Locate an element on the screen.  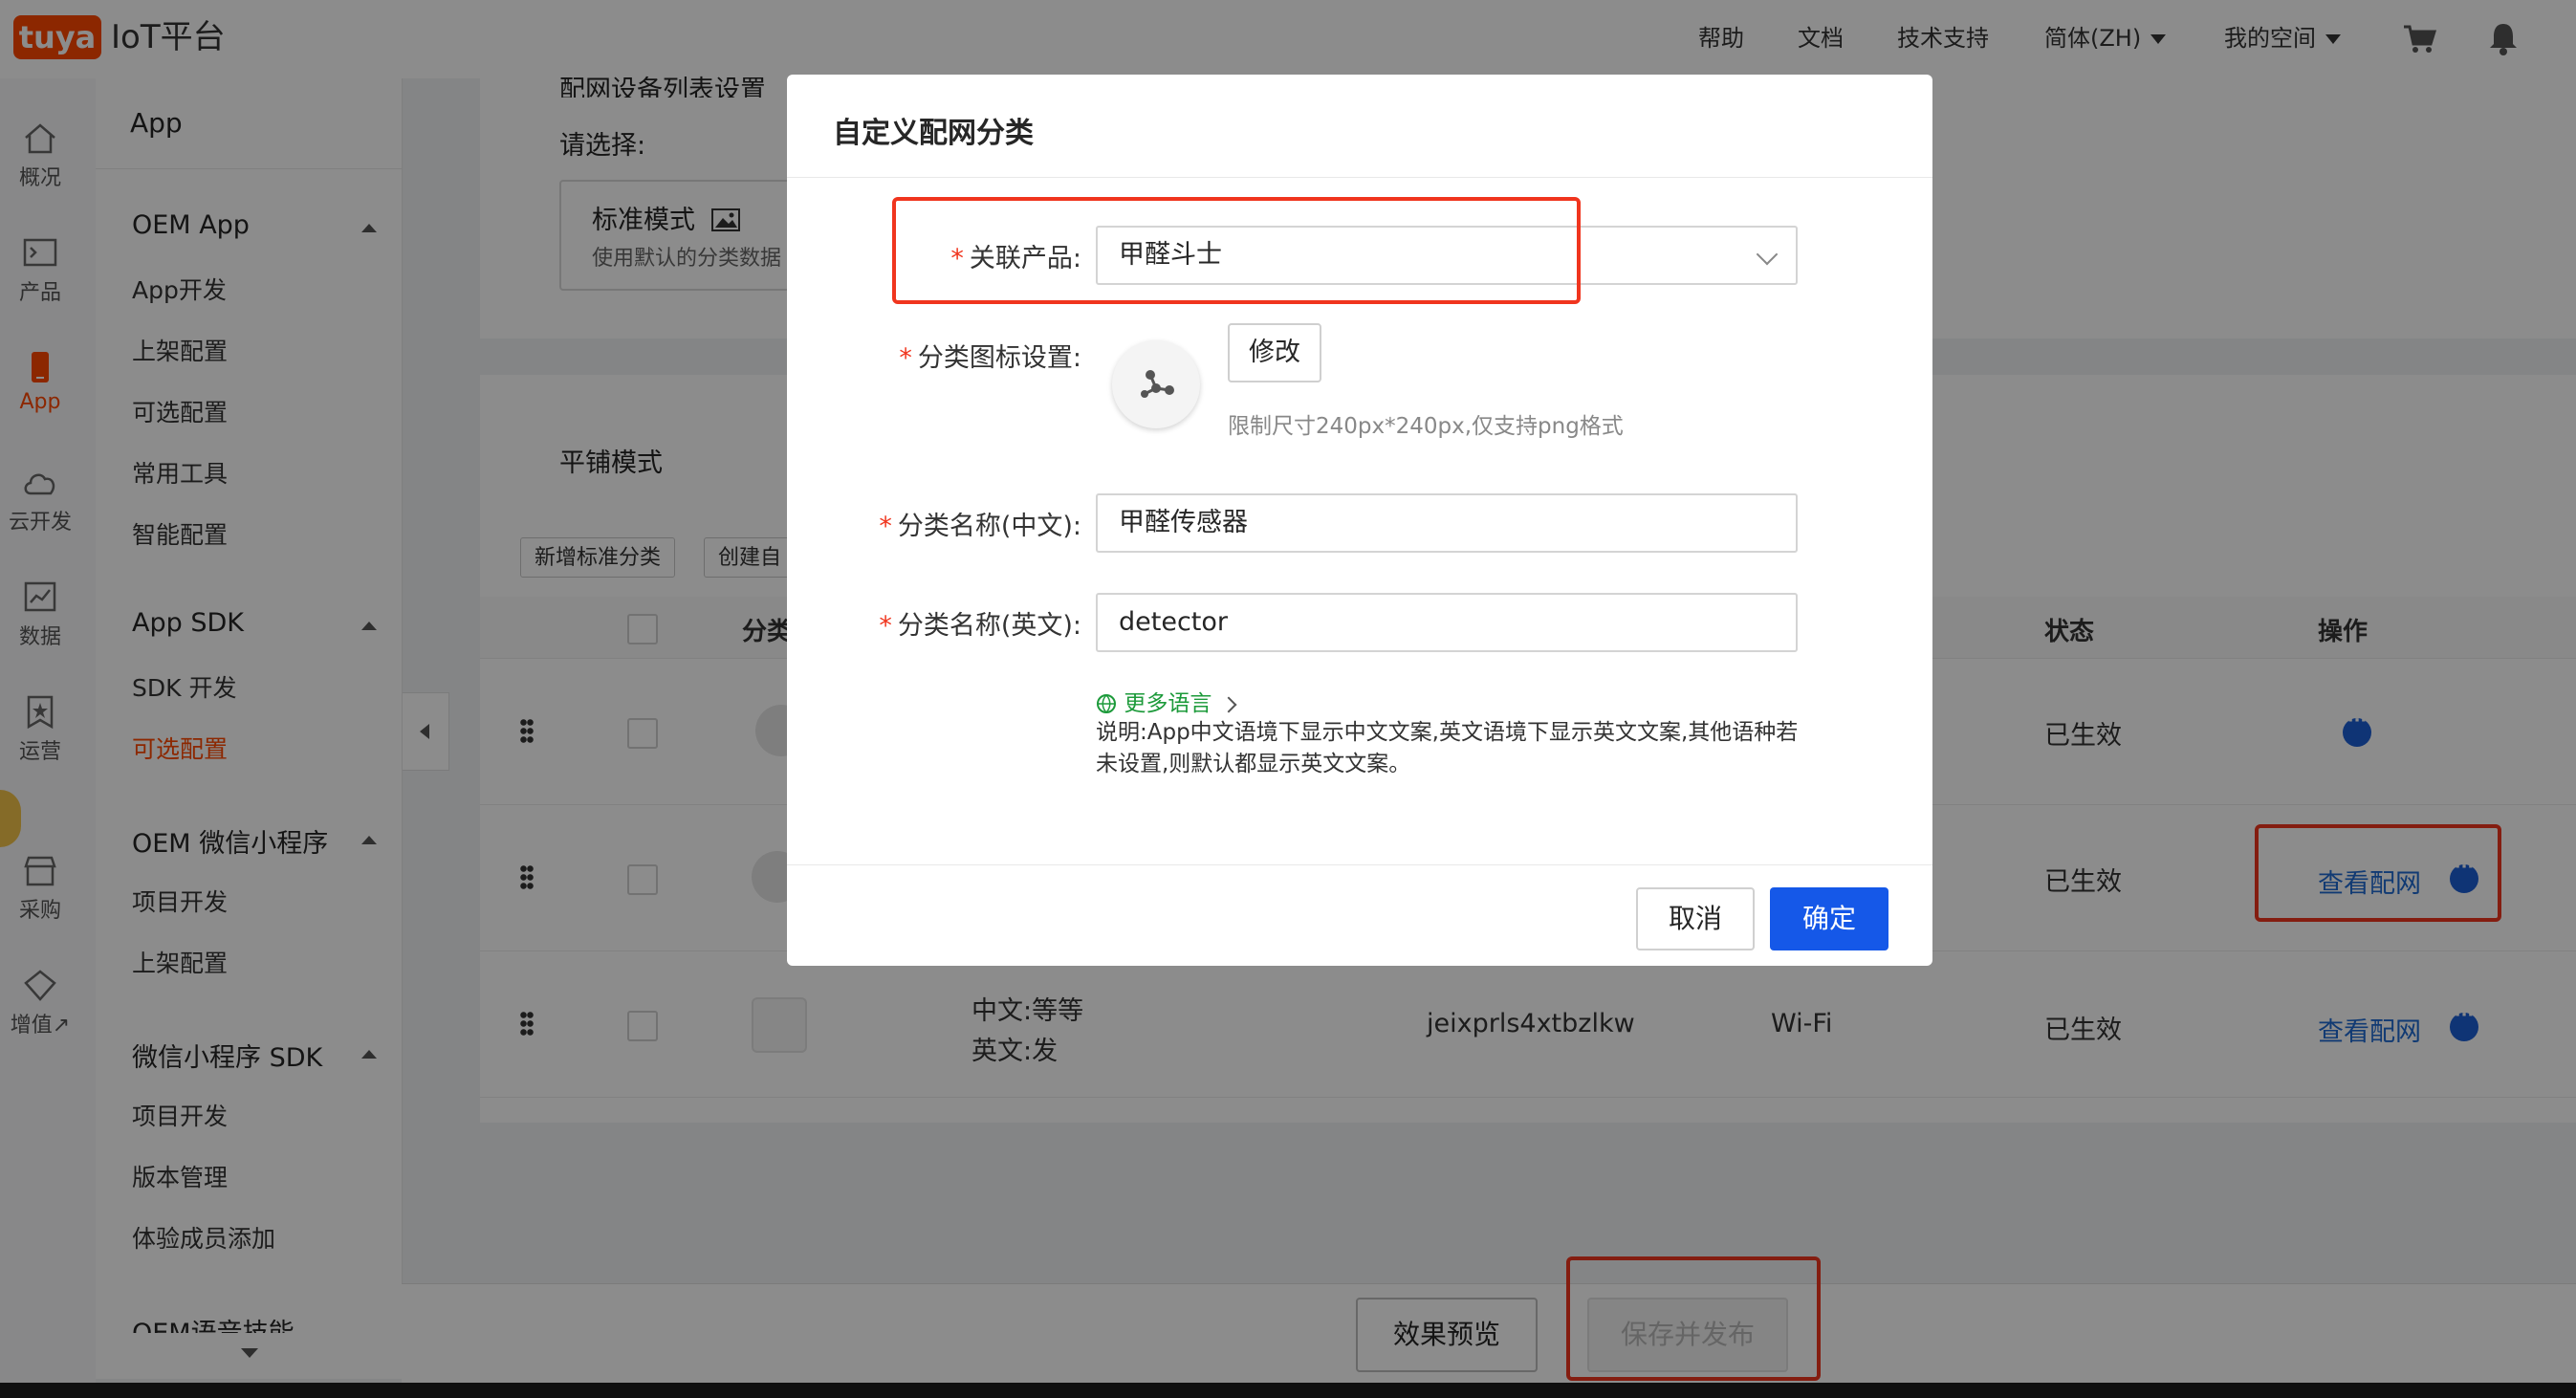
cancel-button: 取消 is located at coordinates (1695, 918).